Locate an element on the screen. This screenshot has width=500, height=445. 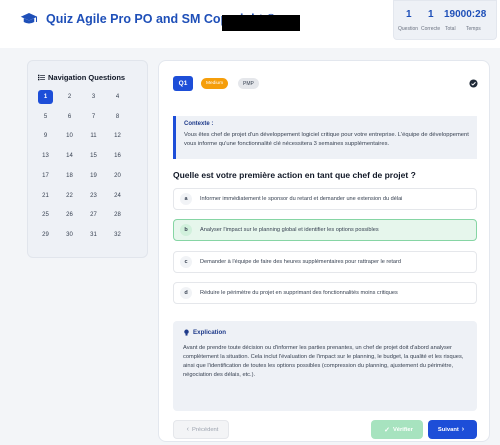
question-nav-button-14: 14 is located at coordinates (69, 156).